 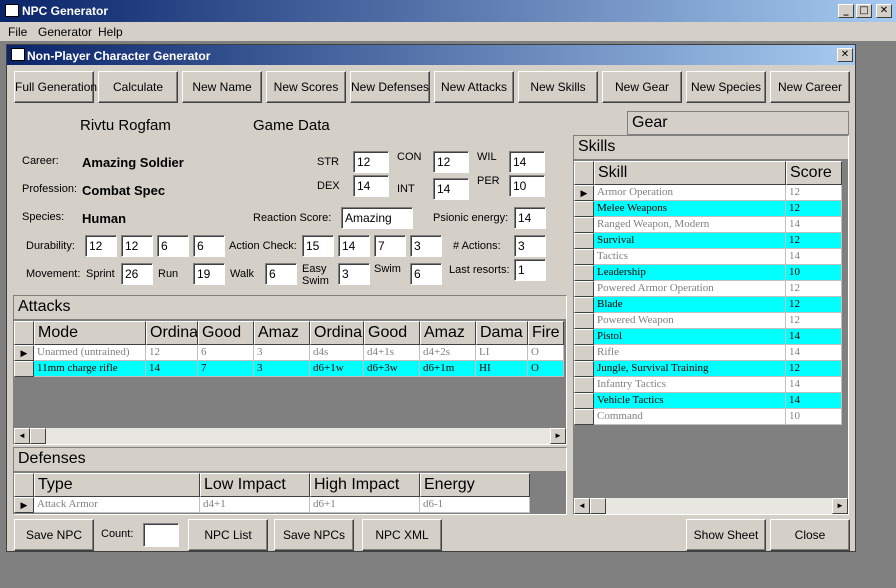 I want to click on skills-cell: Powered Weapon, so click(x=690, y=321).